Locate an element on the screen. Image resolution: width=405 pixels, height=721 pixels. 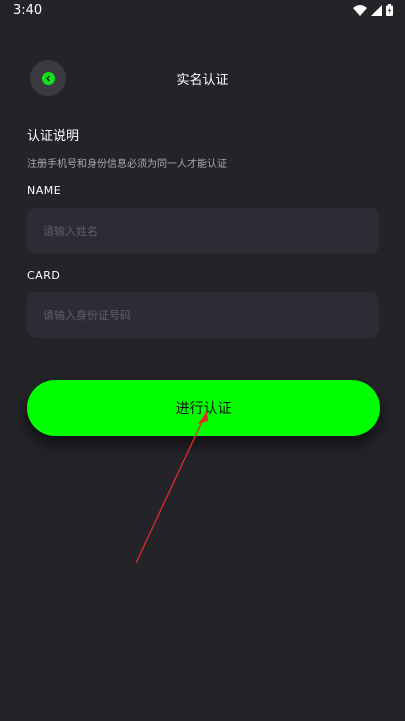
name-label: NAME is located at coordinates (44, 190).